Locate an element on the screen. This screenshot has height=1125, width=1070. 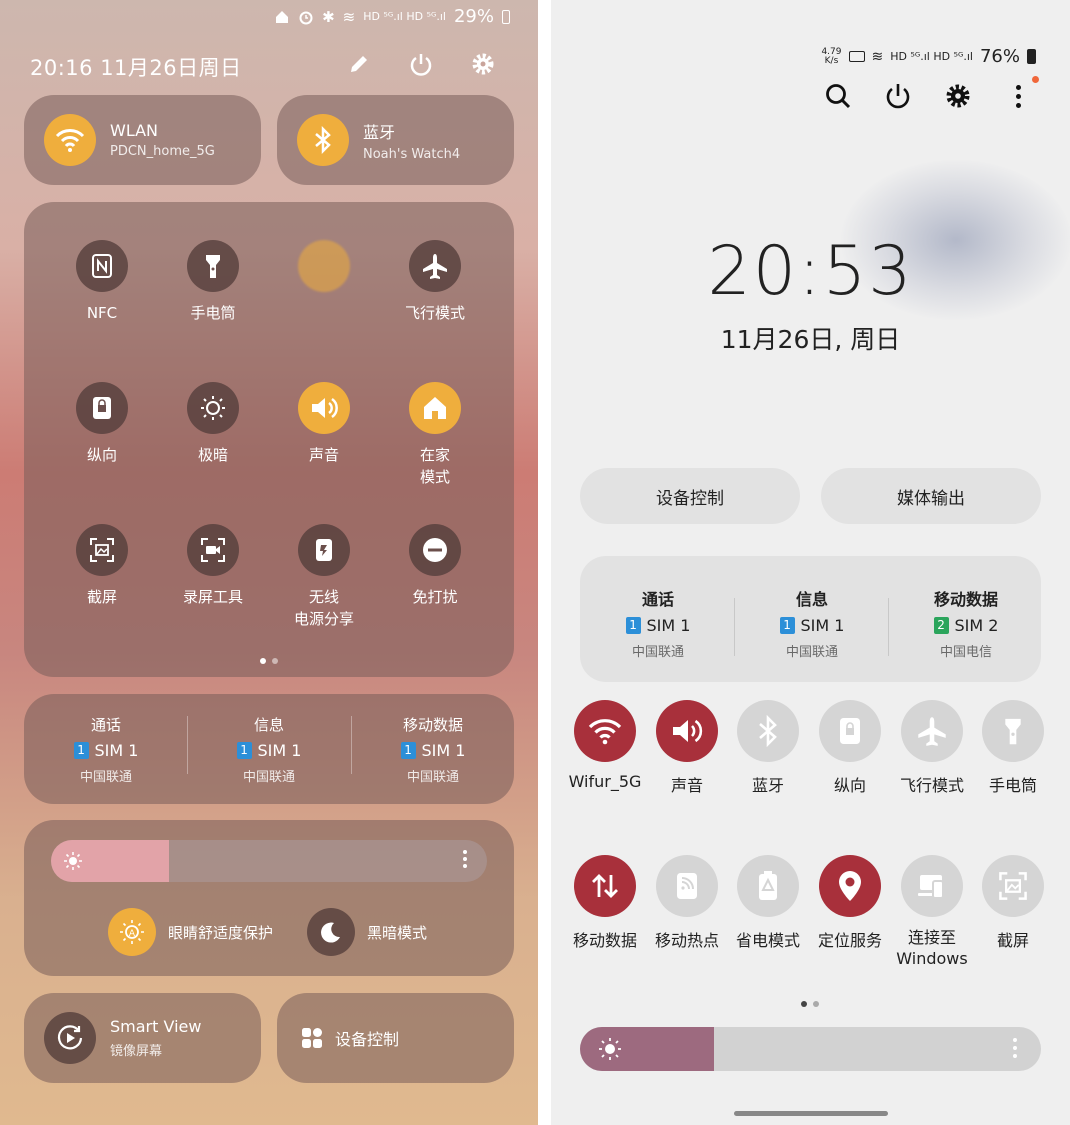
sim-name: SIM 1 is located at coordinates (822, 625).